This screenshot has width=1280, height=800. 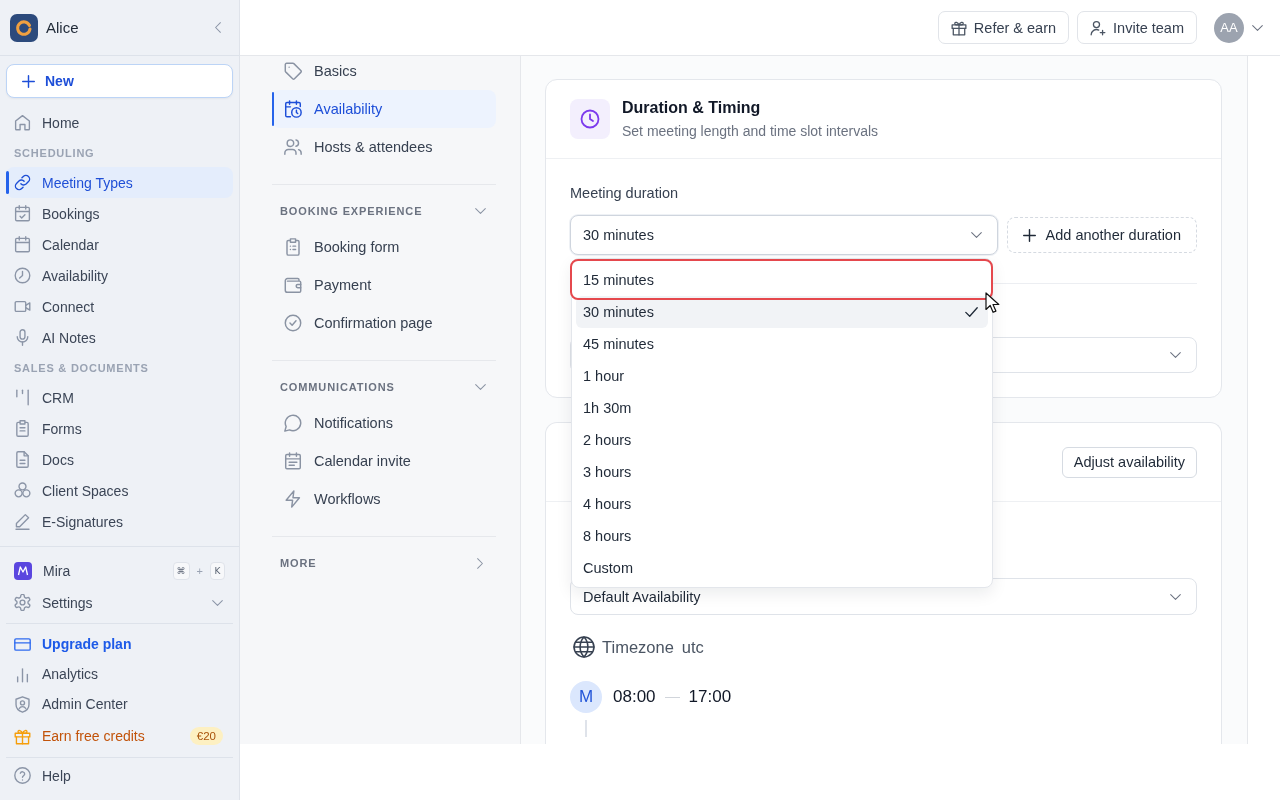 I want to click on field-label: Meeting duration, so click(x=624, y=193).